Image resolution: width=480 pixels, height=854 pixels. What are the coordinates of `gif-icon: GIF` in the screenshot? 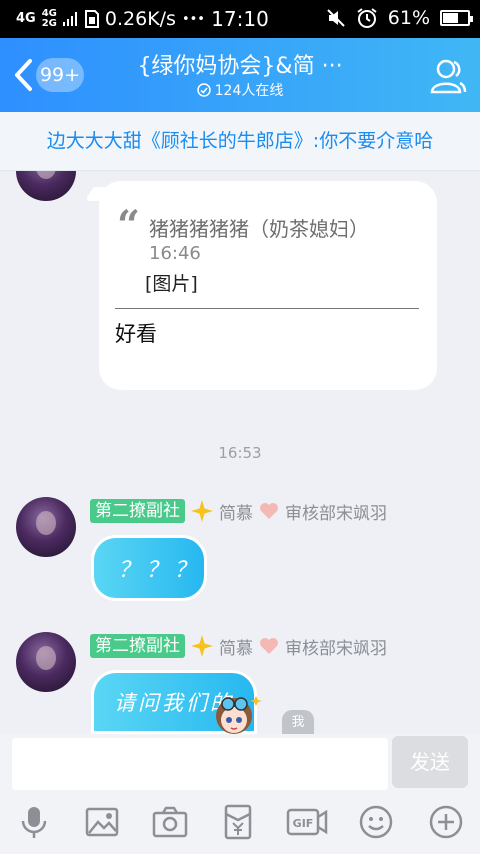 It's located at (307, 822).